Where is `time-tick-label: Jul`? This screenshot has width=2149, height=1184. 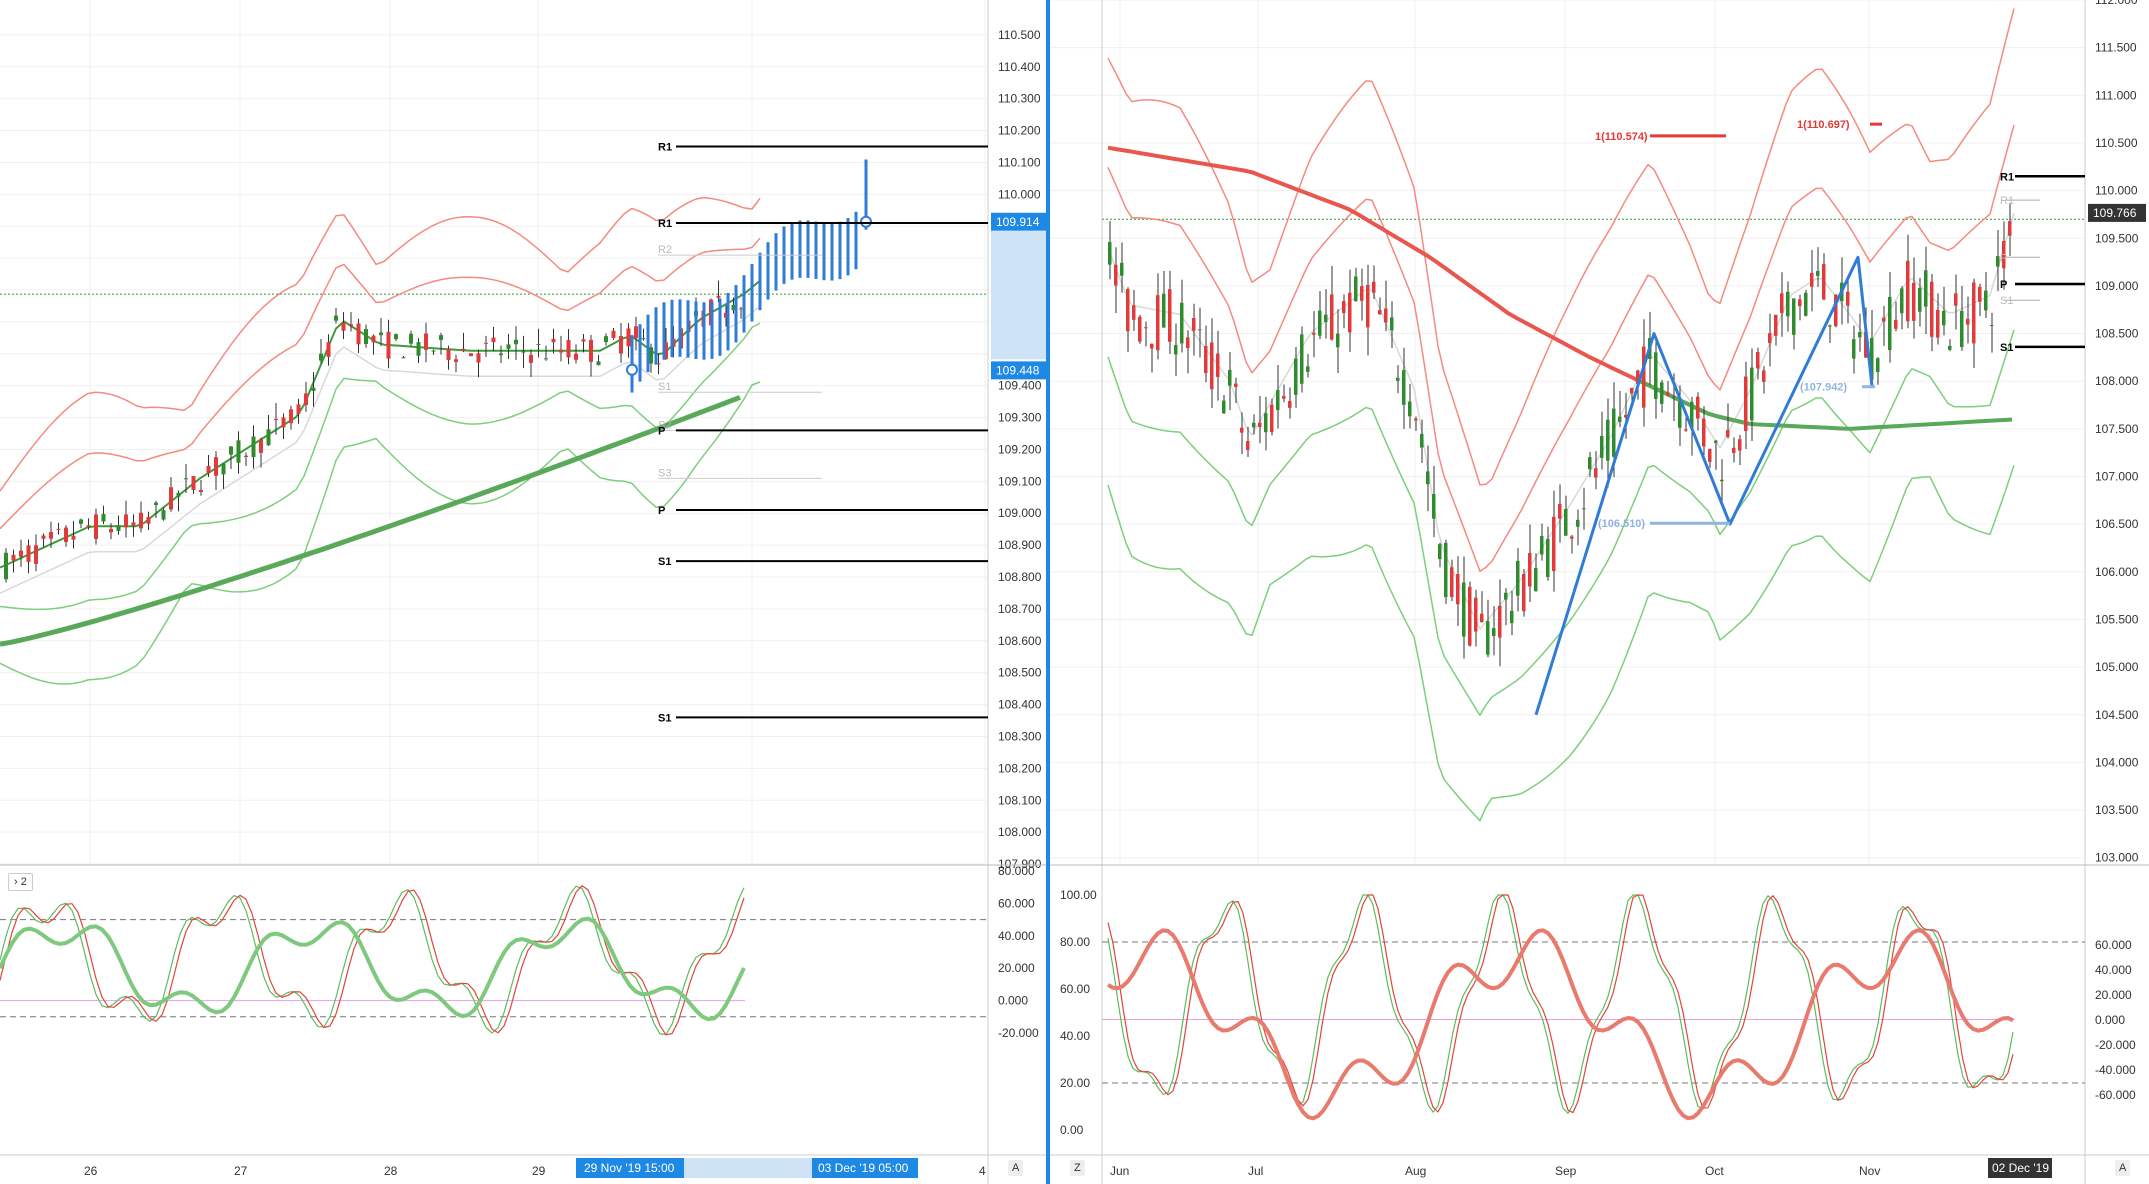 time-tick-label: Jul is located at coordinates (1255, 1171).